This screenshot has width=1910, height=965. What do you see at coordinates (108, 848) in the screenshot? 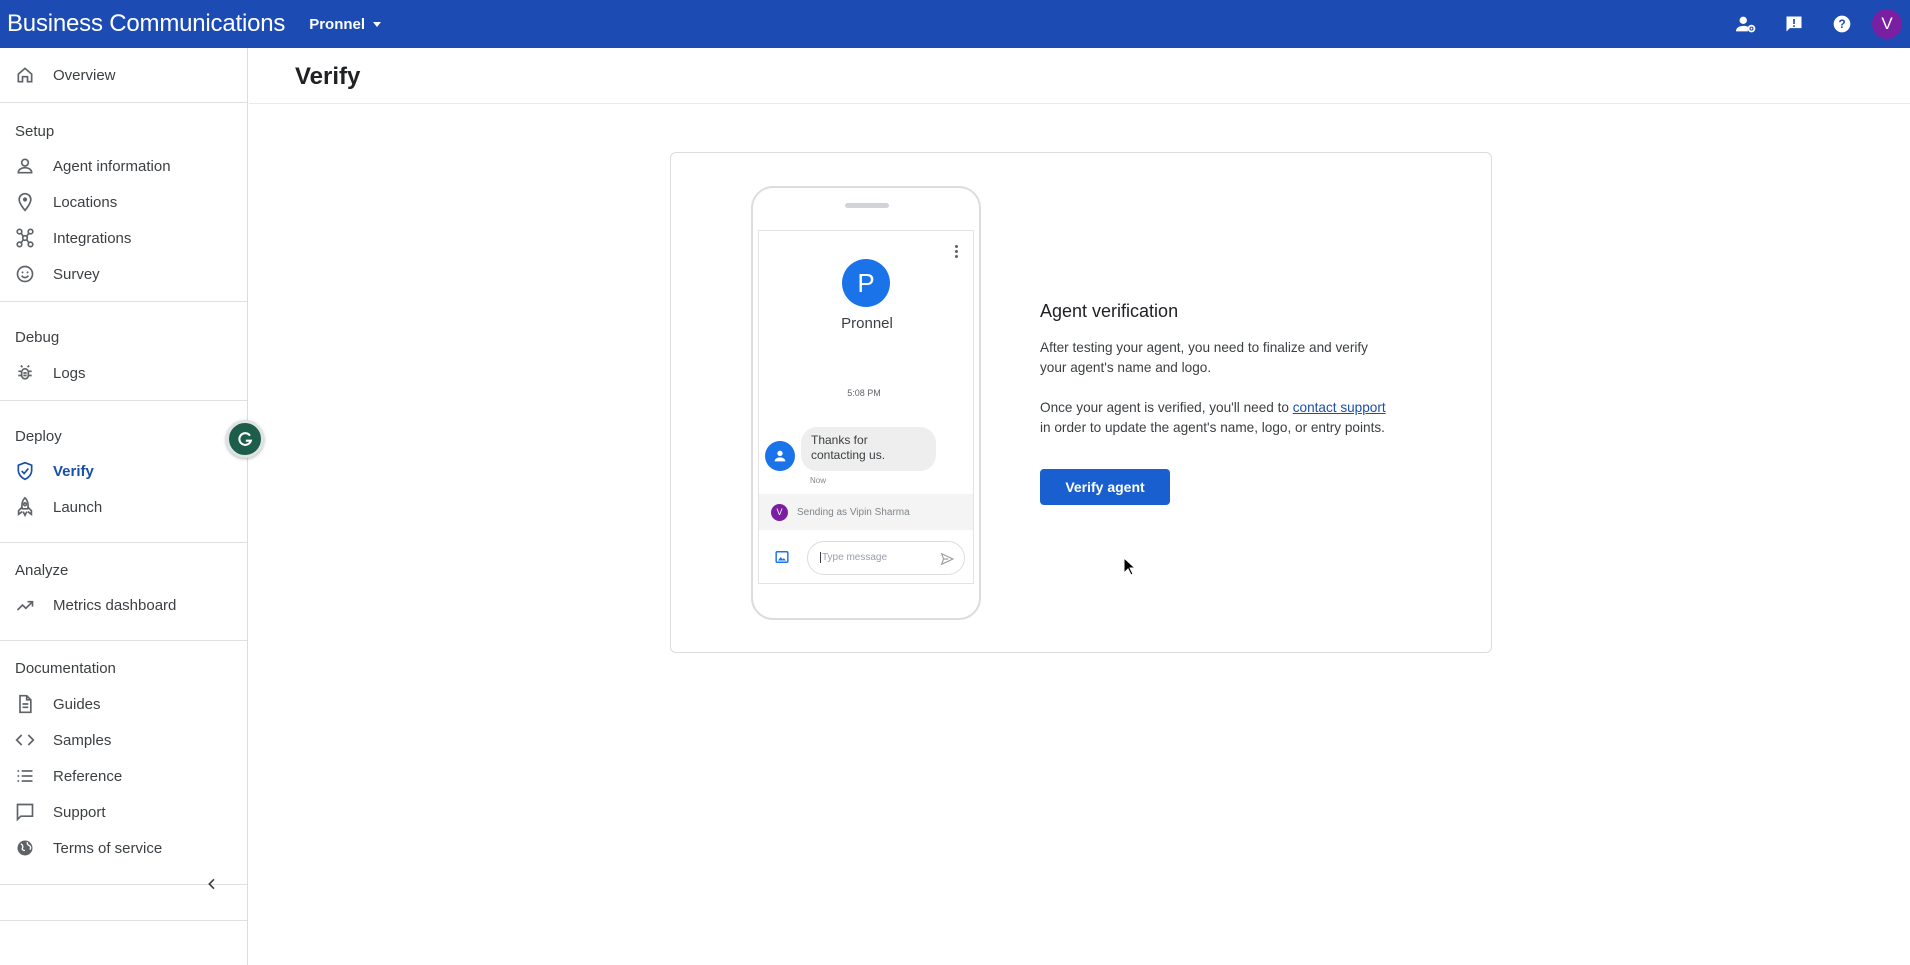
I see `sidebar-item-label: Terms of service` at bounding box center [108, 848].